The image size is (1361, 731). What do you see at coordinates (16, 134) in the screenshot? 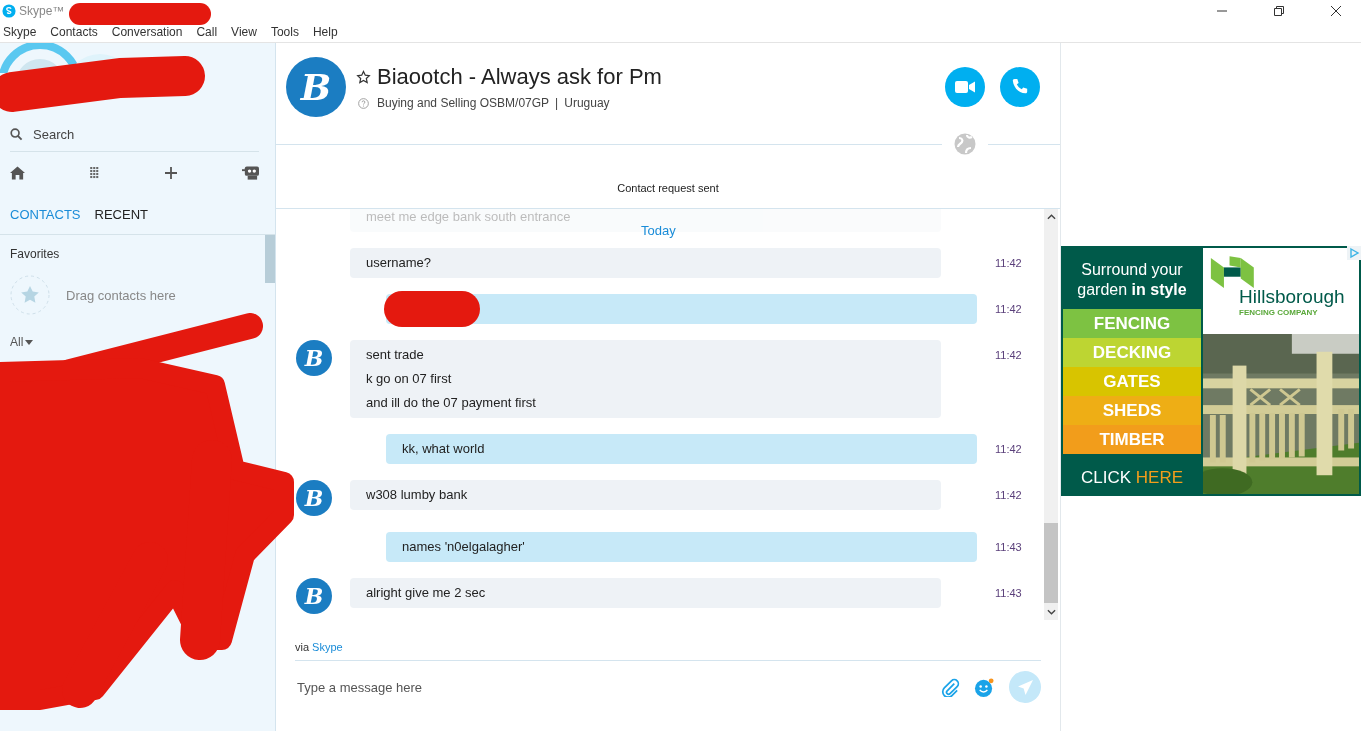
I see `search-icon` at bounding box center [16, 134].